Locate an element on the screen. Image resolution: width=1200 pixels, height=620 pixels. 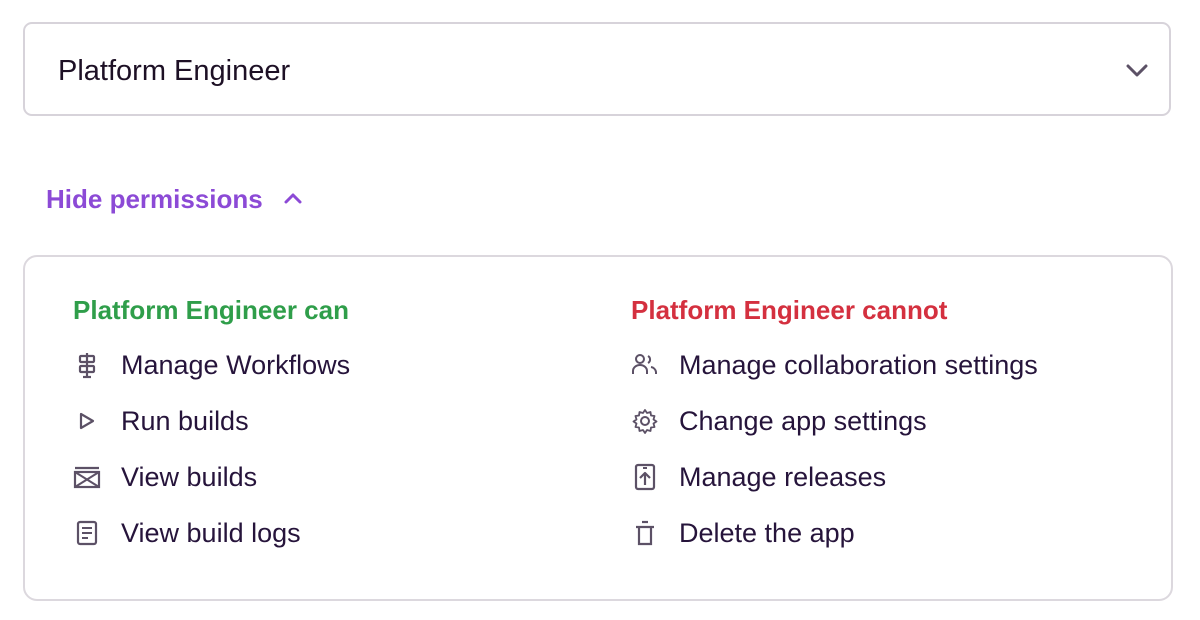
document-icon is located at coordinates (87, 533).